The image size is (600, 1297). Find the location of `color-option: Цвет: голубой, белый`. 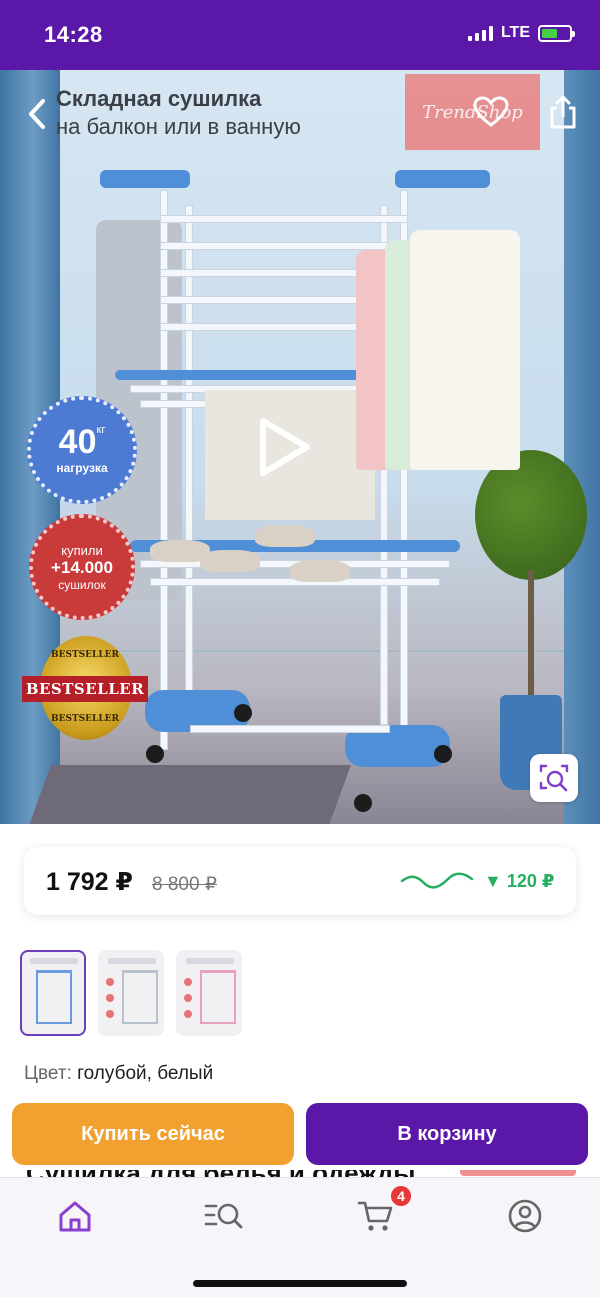

color-option: Цвет: голубой, белый is located at coordinates (118, 1074).